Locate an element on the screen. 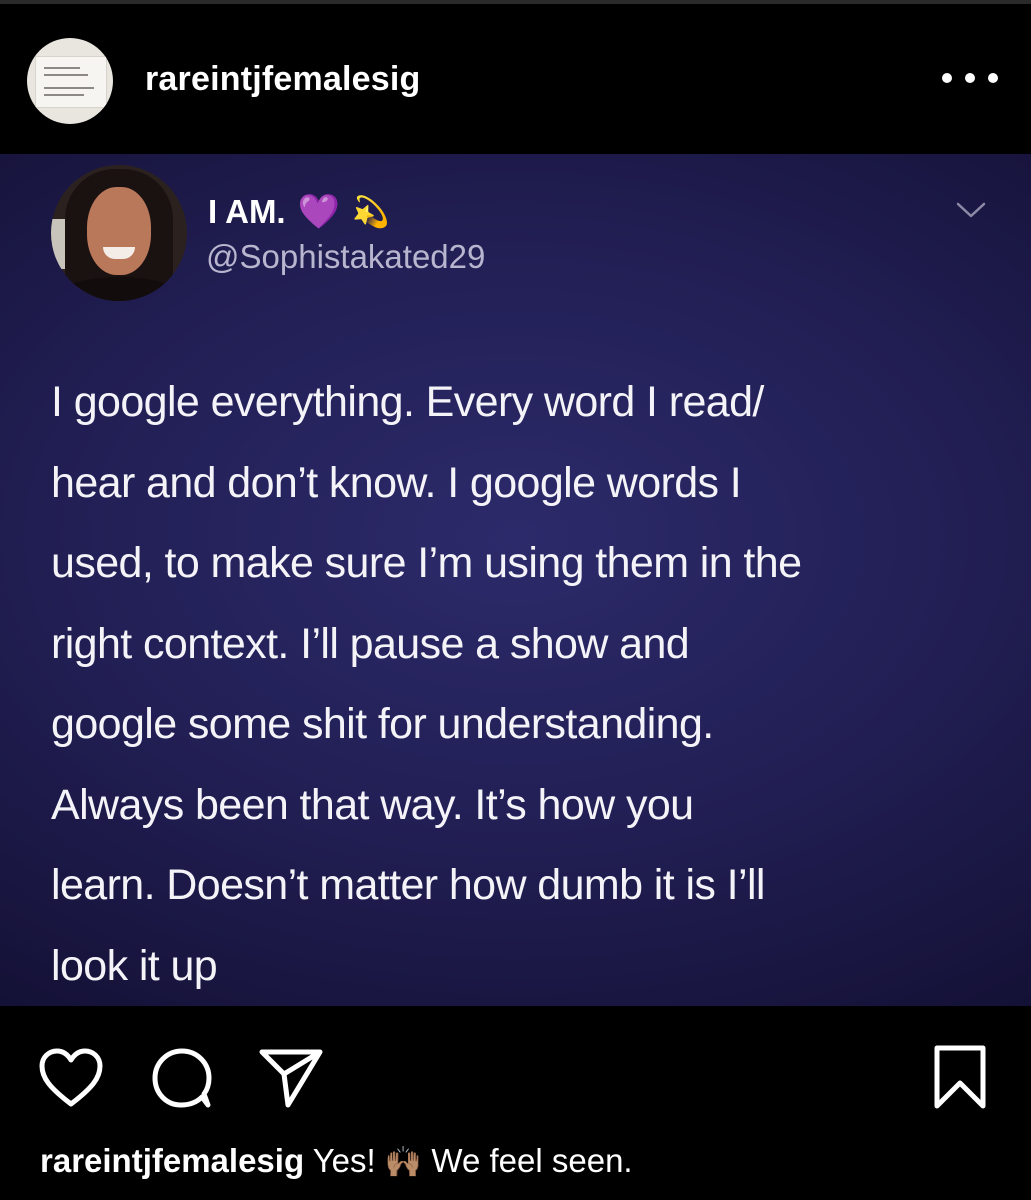 This screenshot has width=1031, height=1200. share-icon is located at coordinates (291, 1078).